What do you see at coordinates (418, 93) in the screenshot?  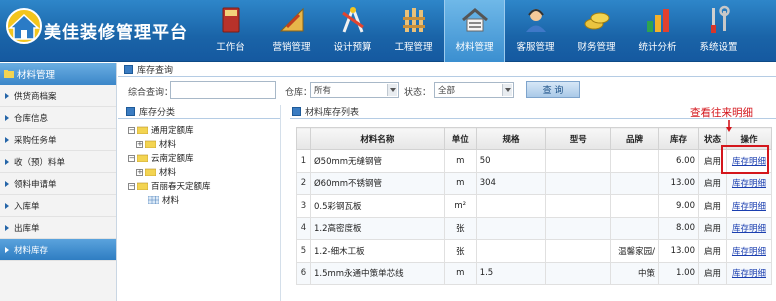 I see `status-label: 状态：` at bounding box center [418, 93].